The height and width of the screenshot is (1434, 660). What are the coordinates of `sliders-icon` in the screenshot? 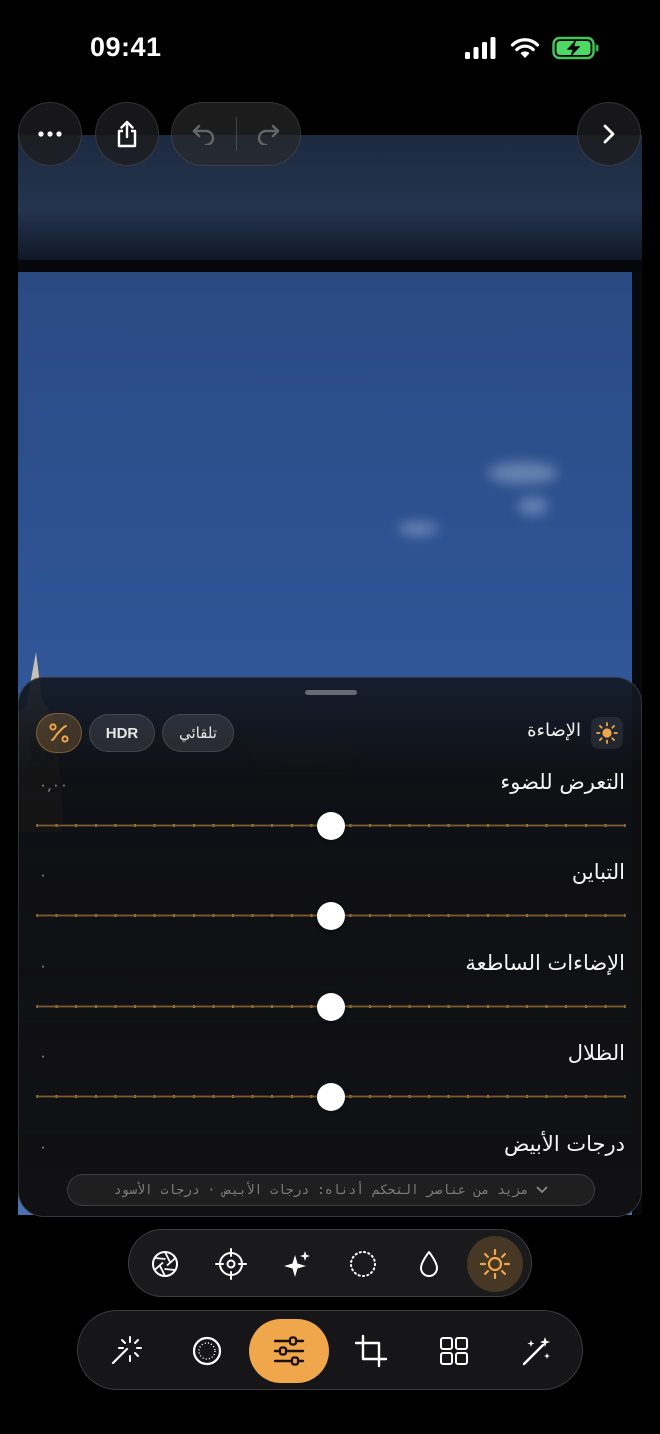 It's located at (289, 1351).